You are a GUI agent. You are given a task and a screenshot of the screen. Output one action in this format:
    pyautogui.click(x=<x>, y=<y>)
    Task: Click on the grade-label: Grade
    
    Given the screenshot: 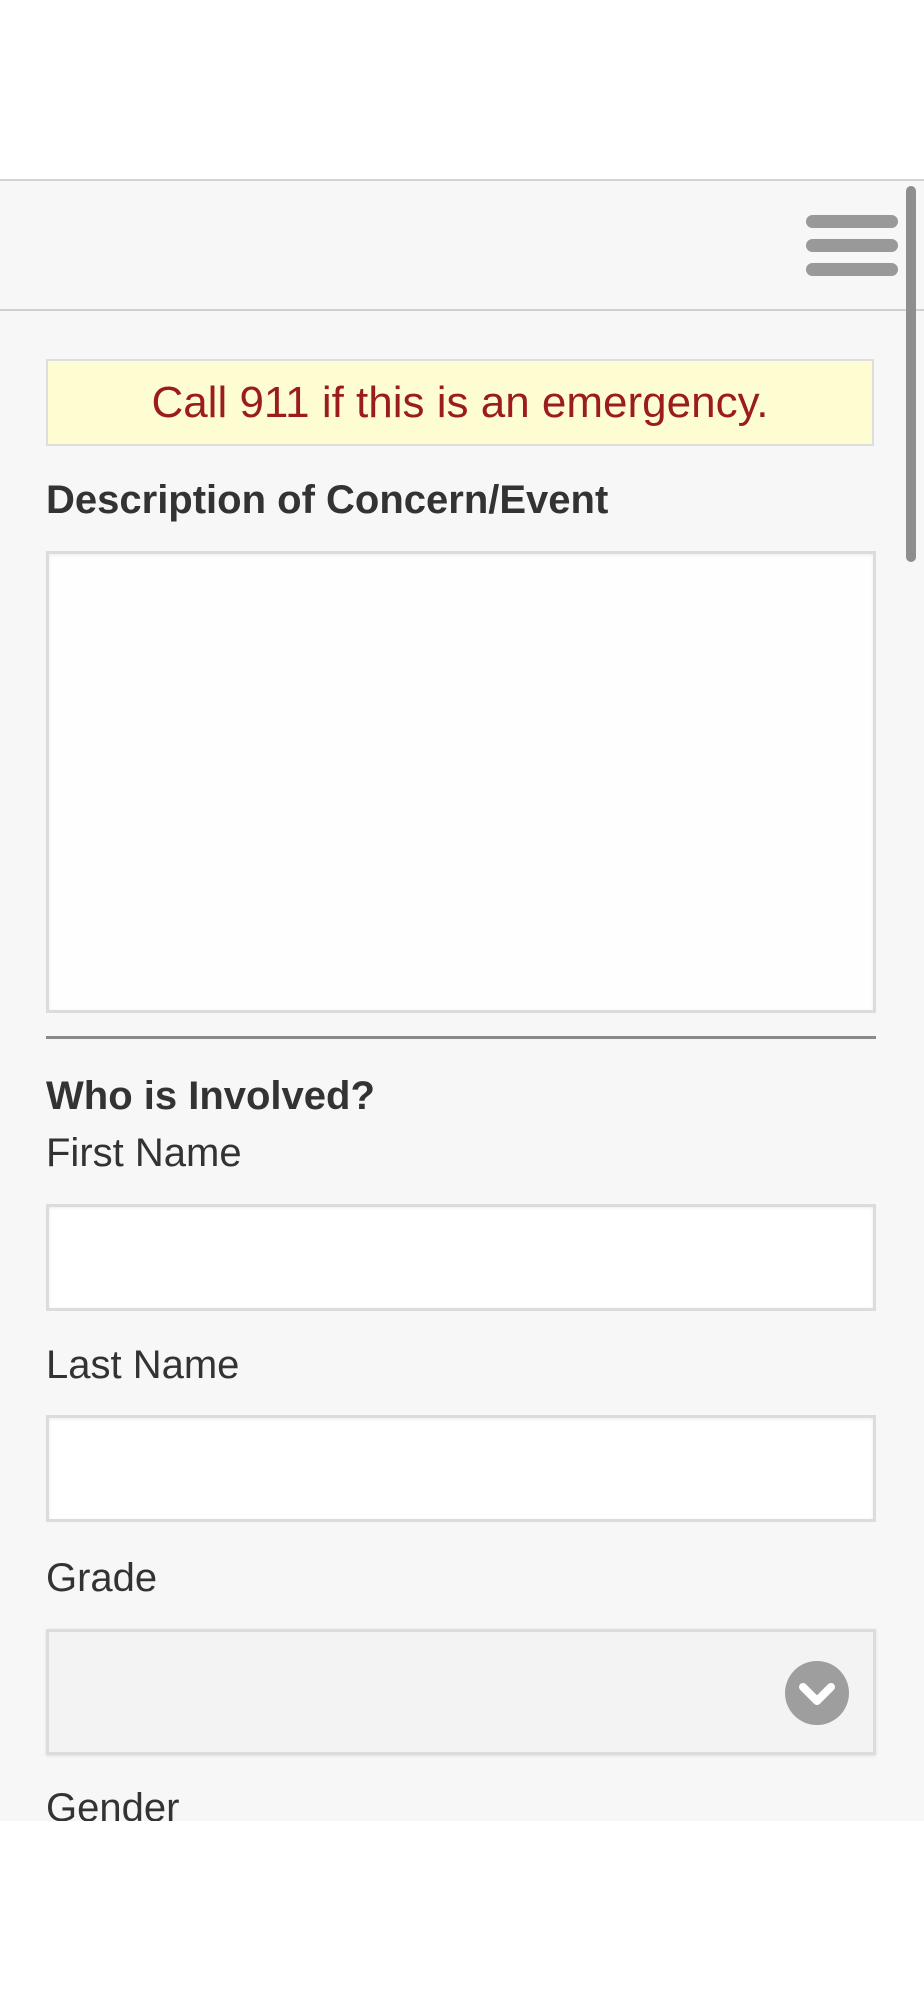 What is the action you would take?
    pyautogui.click(x=102, y=1578)
    